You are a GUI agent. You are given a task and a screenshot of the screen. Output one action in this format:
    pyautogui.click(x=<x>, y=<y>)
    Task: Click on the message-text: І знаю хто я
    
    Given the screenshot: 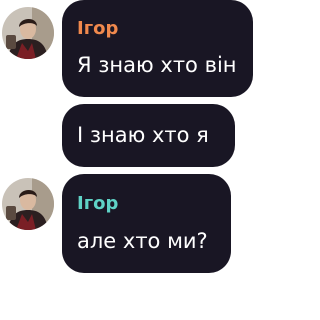 What is the action you would take?
    pyautogui.click(x=143, y=135)
    